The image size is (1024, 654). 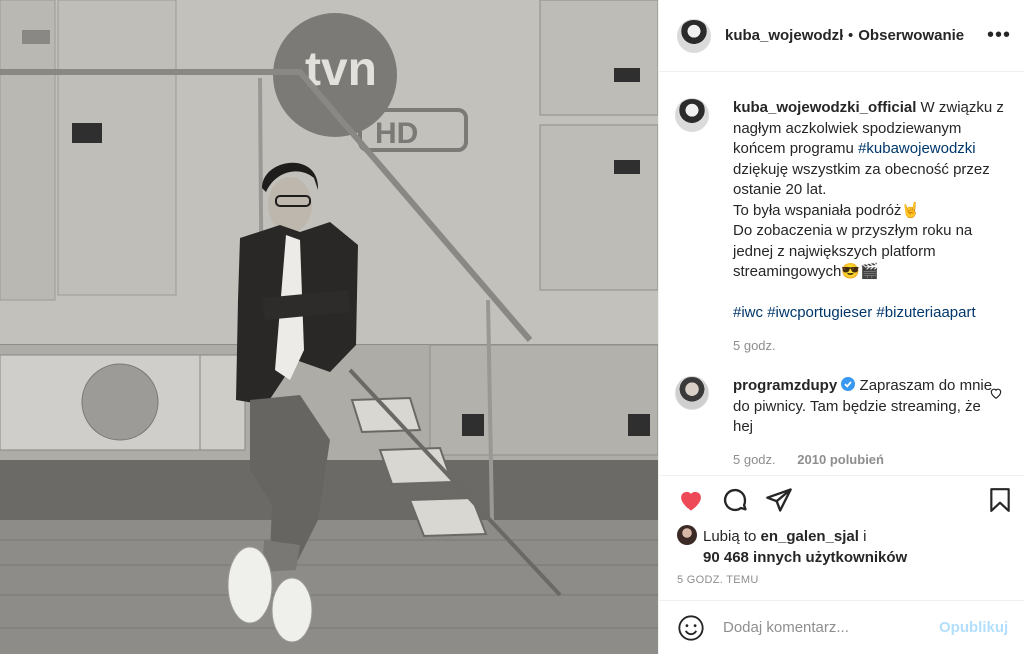 What do you see at coordinates (848, 384) in the screenshot?
I see `verified-badge-icon` at bounding box center [848, 384].